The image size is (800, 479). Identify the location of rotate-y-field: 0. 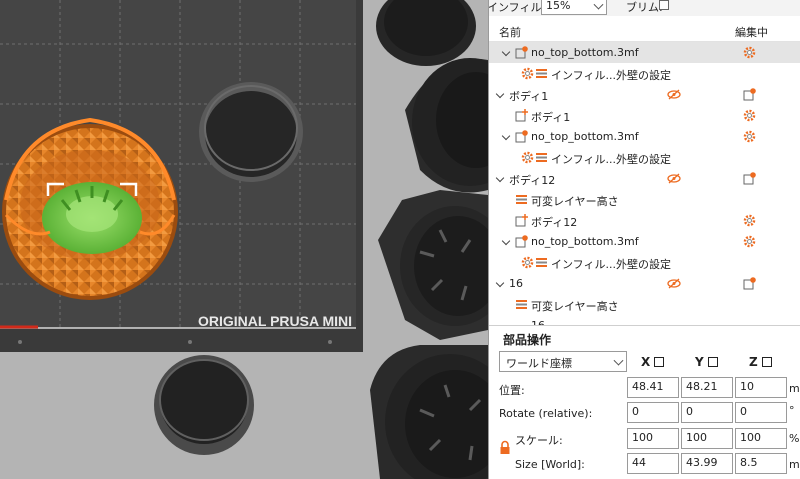
(707, 412).